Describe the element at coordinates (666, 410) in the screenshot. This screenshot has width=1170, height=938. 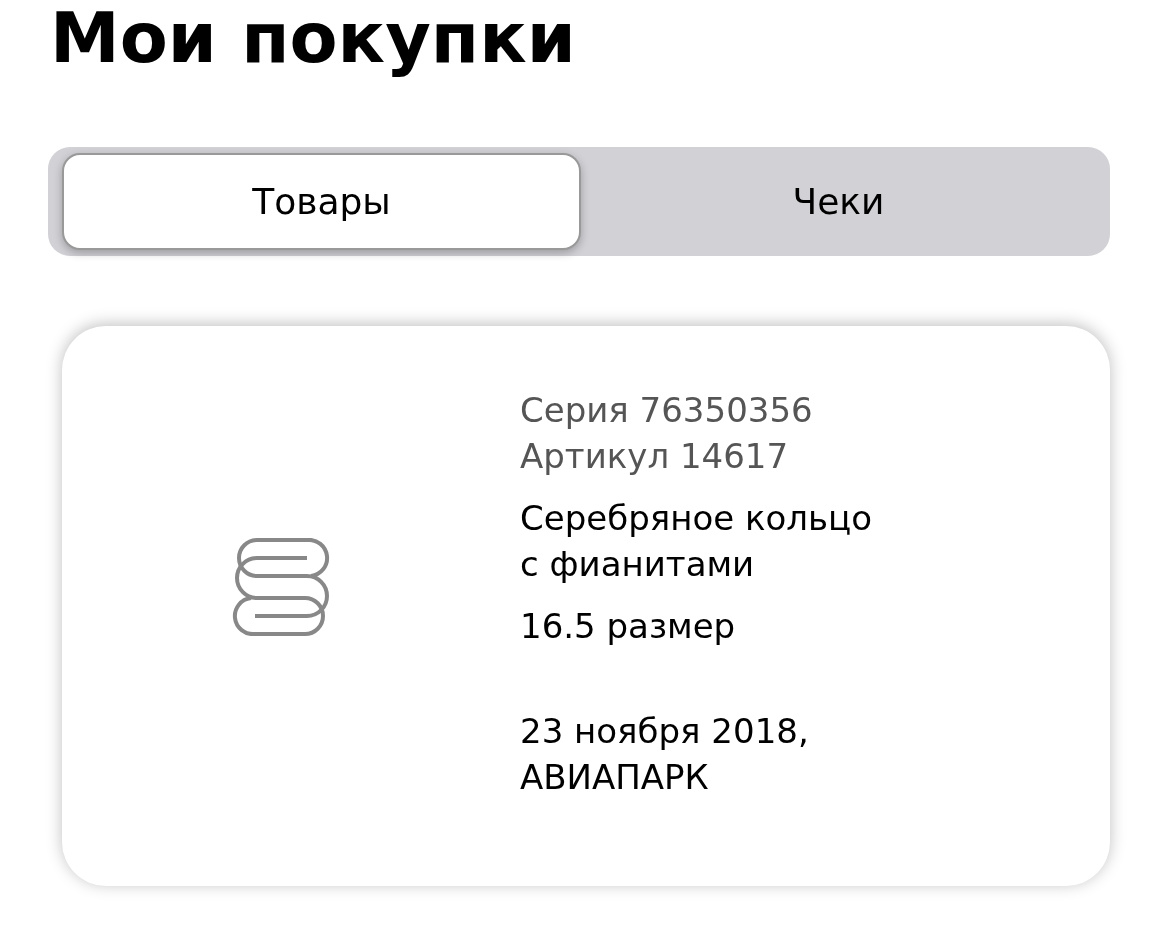
I see `series-number: Серия 76350356` at that location.